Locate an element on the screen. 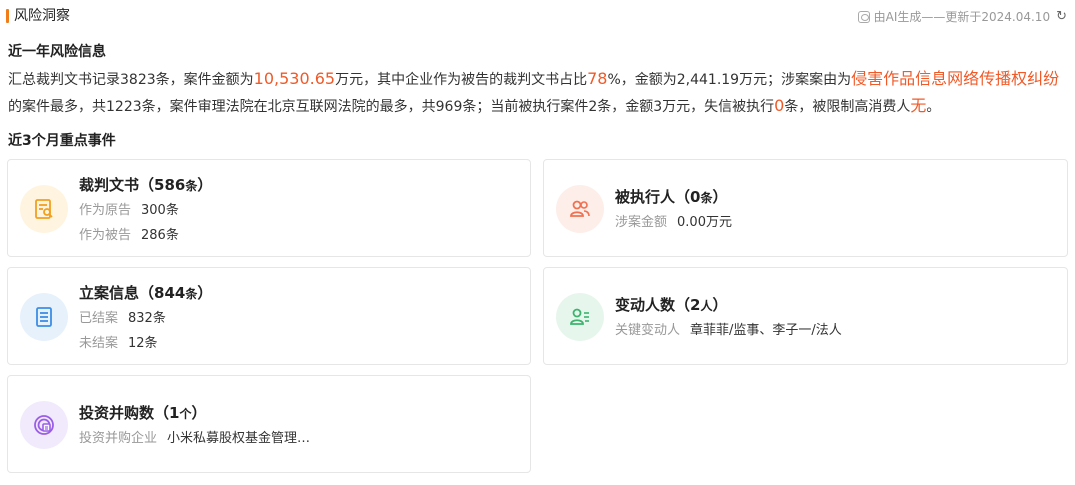 This screenshot has height=485, width=1075. row-closed: 已结案 832条 is located at coordinates (122, 318).